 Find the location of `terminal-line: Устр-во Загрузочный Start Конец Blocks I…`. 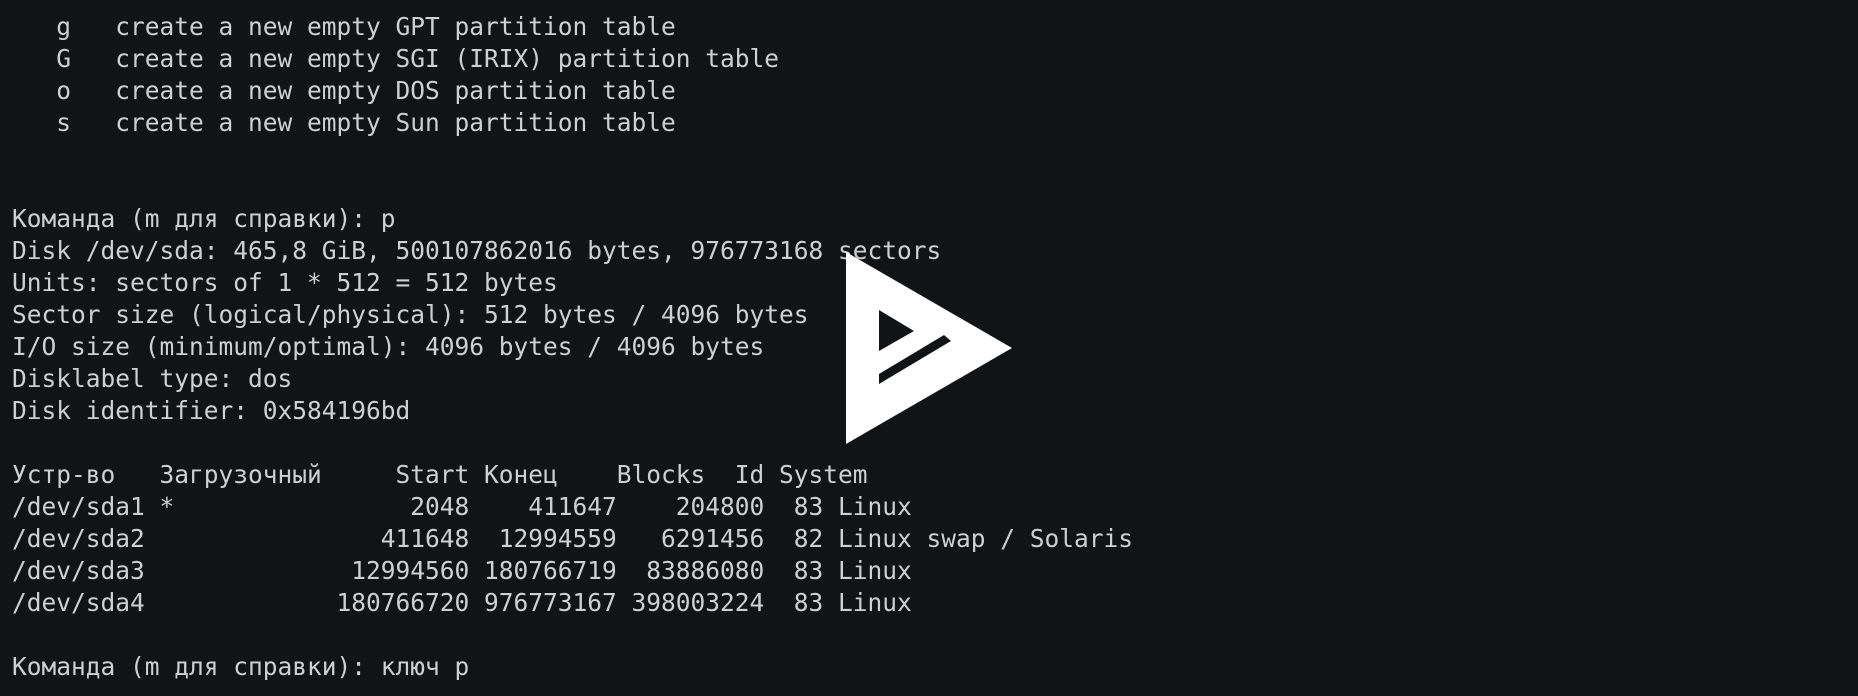

terminal-line: Устр-во Загрузочный Start Конец Blocks I… is located at coordinates (440, 474).